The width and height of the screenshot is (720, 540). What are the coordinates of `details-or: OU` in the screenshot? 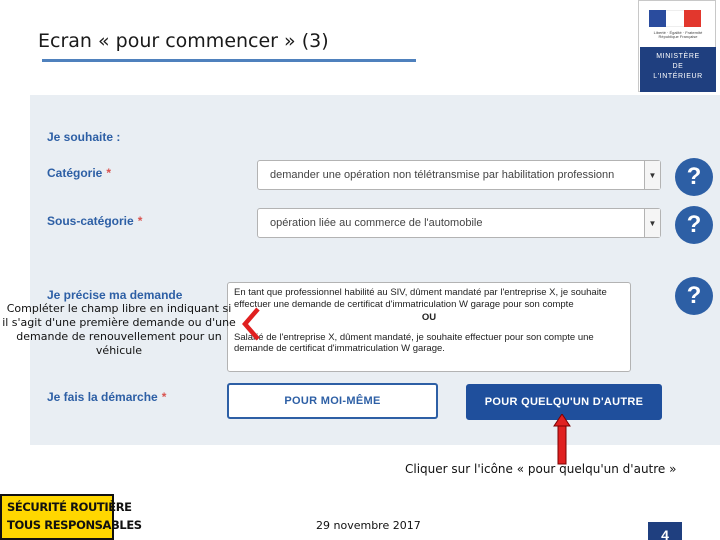 It's located at (429, 317).